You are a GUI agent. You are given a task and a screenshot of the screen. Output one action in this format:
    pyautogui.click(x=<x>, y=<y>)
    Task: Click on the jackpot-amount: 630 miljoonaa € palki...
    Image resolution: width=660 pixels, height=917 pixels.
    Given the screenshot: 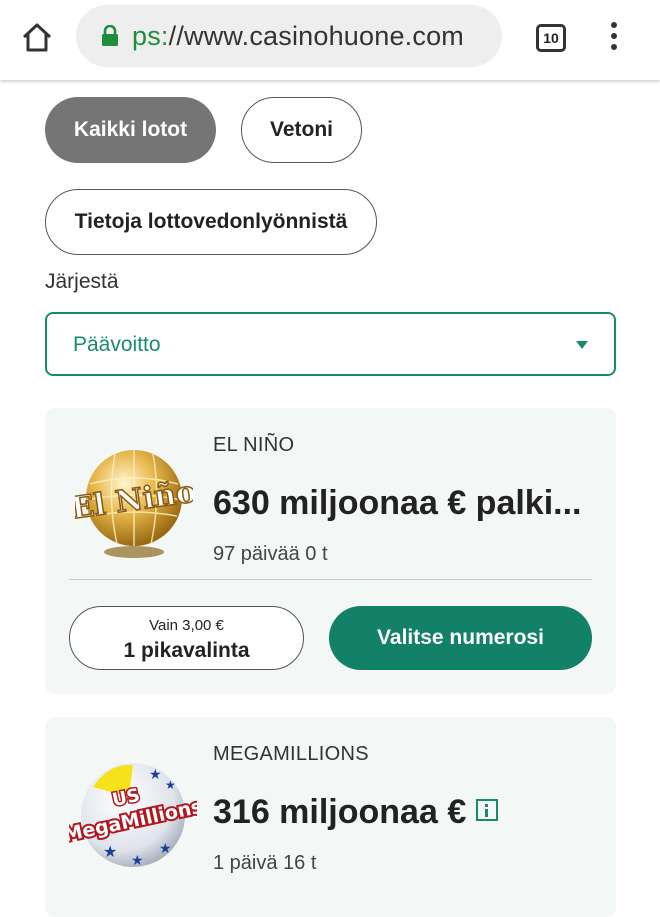 What is the action you would take?
    pyautogui.click(x=397, y=503)
    